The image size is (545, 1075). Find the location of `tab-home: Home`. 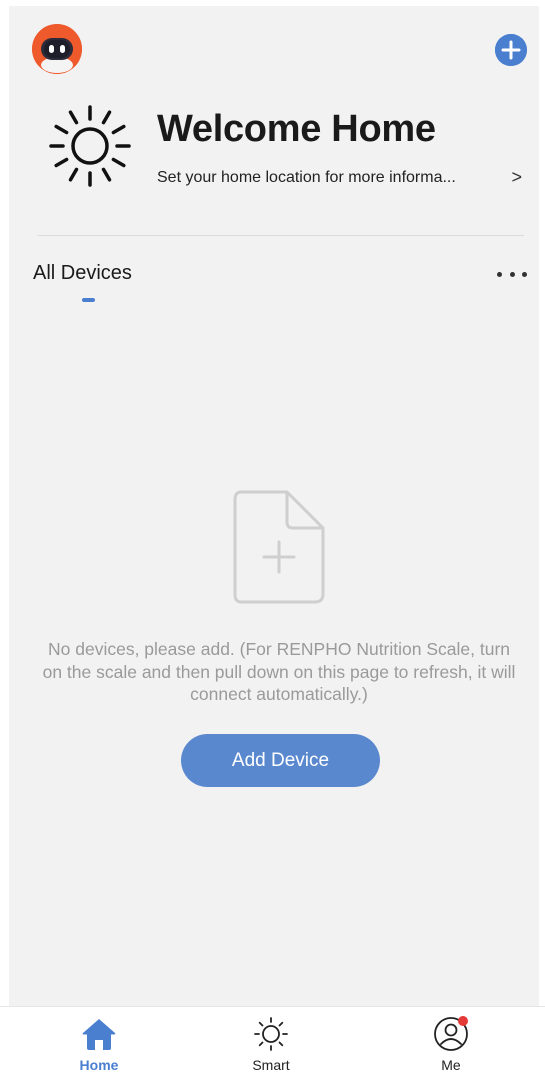

tab-home: Home is located at coordinates (99, 1041).